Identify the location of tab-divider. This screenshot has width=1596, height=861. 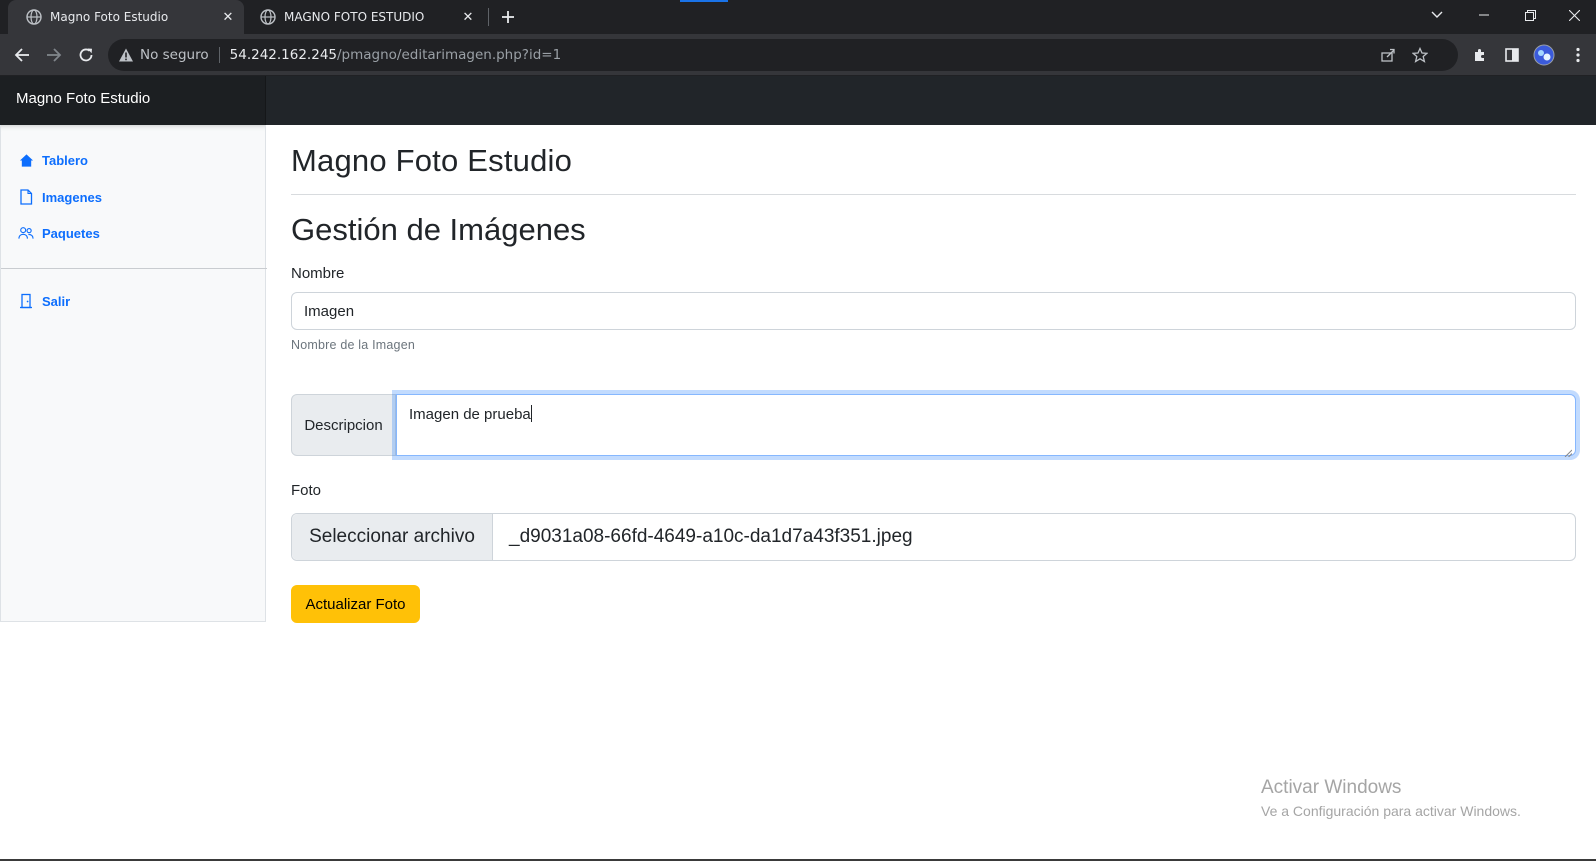
(488, 17).